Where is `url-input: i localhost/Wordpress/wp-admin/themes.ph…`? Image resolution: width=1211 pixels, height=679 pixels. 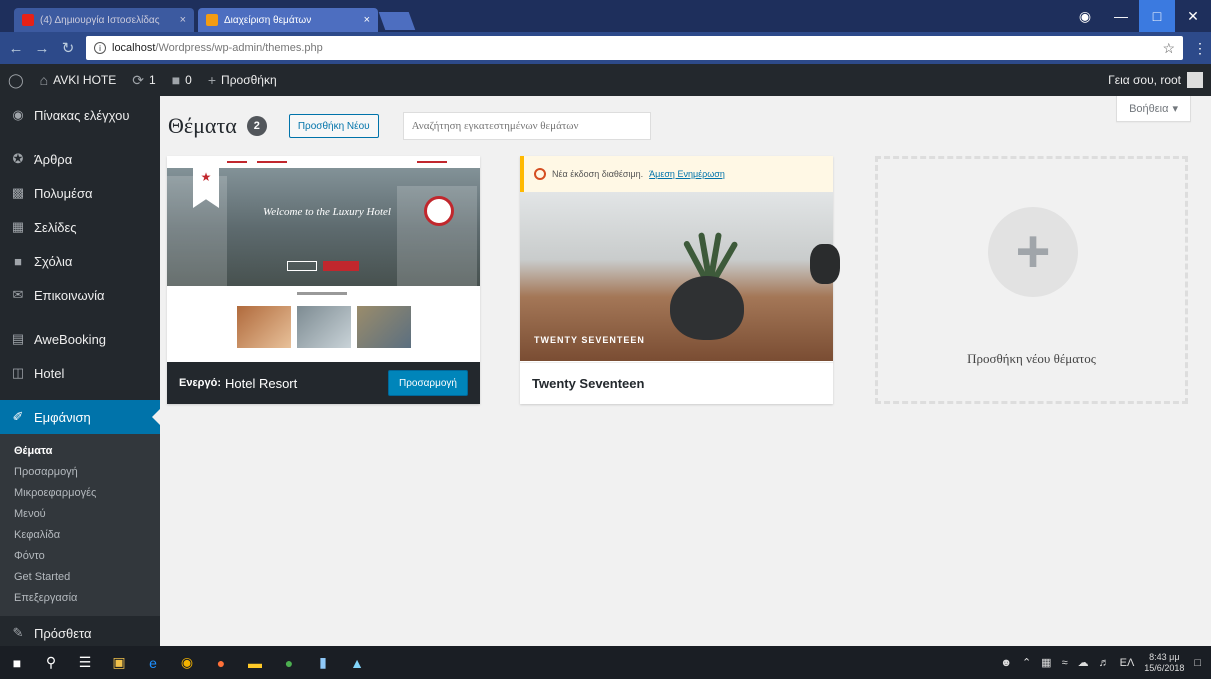
url-input: i localhost/Wordpress/wp-admin/themes.ph… is located at coordinates (634, 48).